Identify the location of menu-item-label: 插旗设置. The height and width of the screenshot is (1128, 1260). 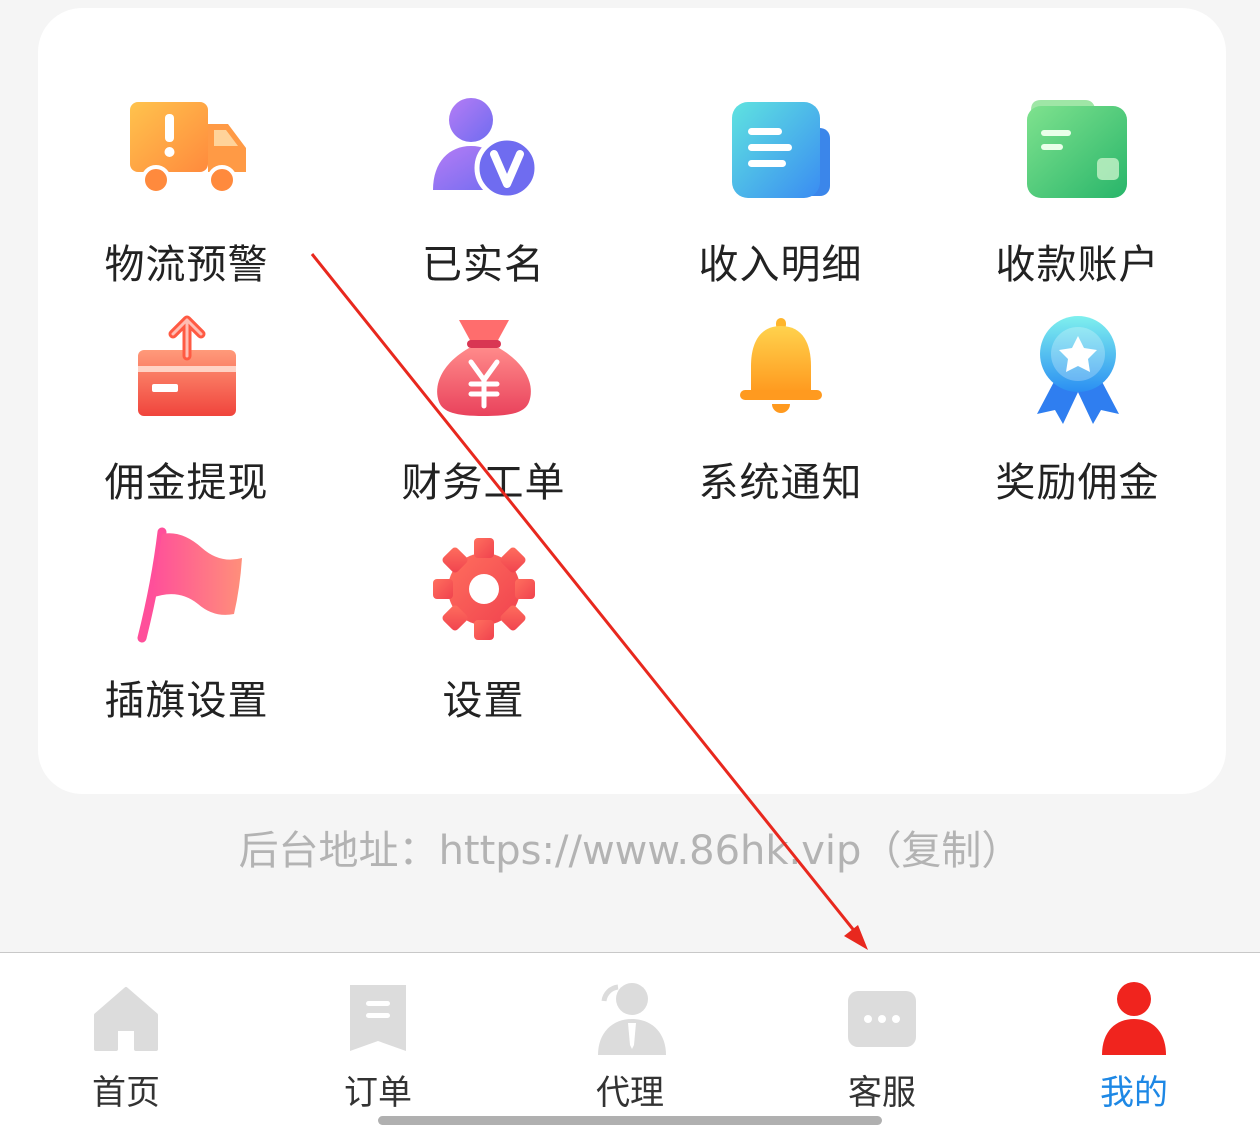
(186, 701).